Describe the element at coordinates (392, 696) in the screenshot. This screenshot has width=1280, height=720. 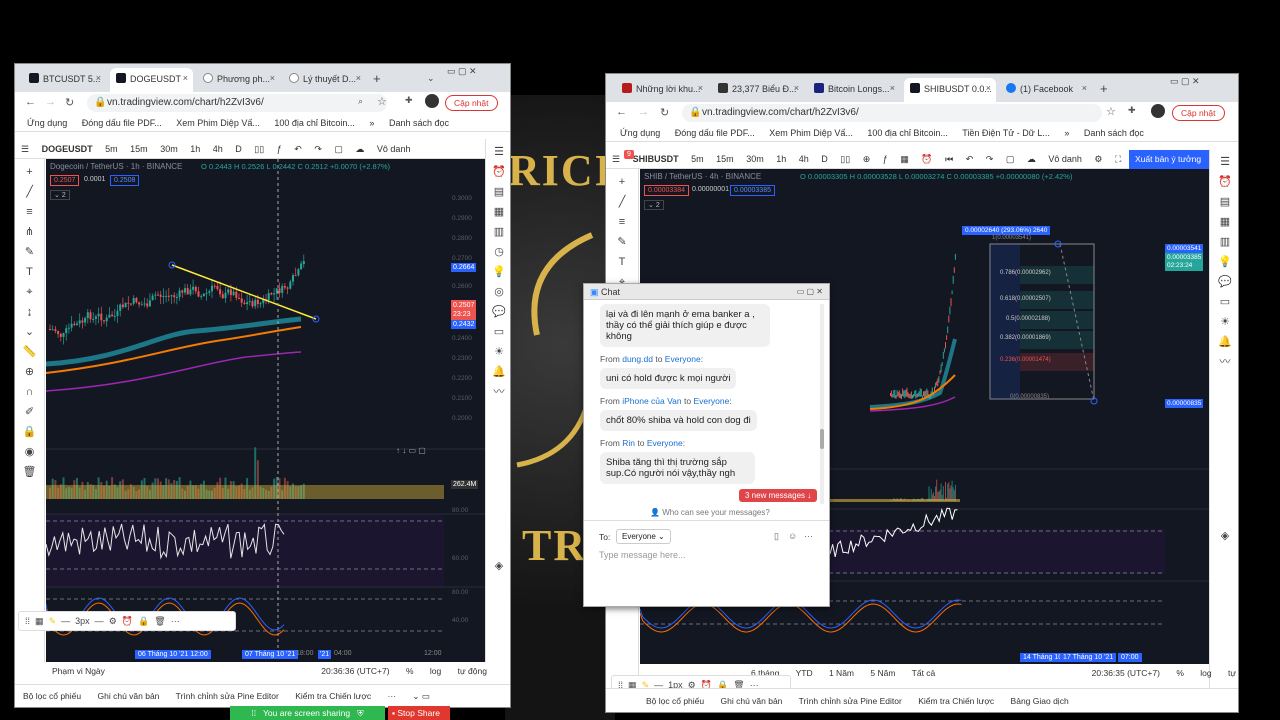
I see `more-button: ···` at that location.